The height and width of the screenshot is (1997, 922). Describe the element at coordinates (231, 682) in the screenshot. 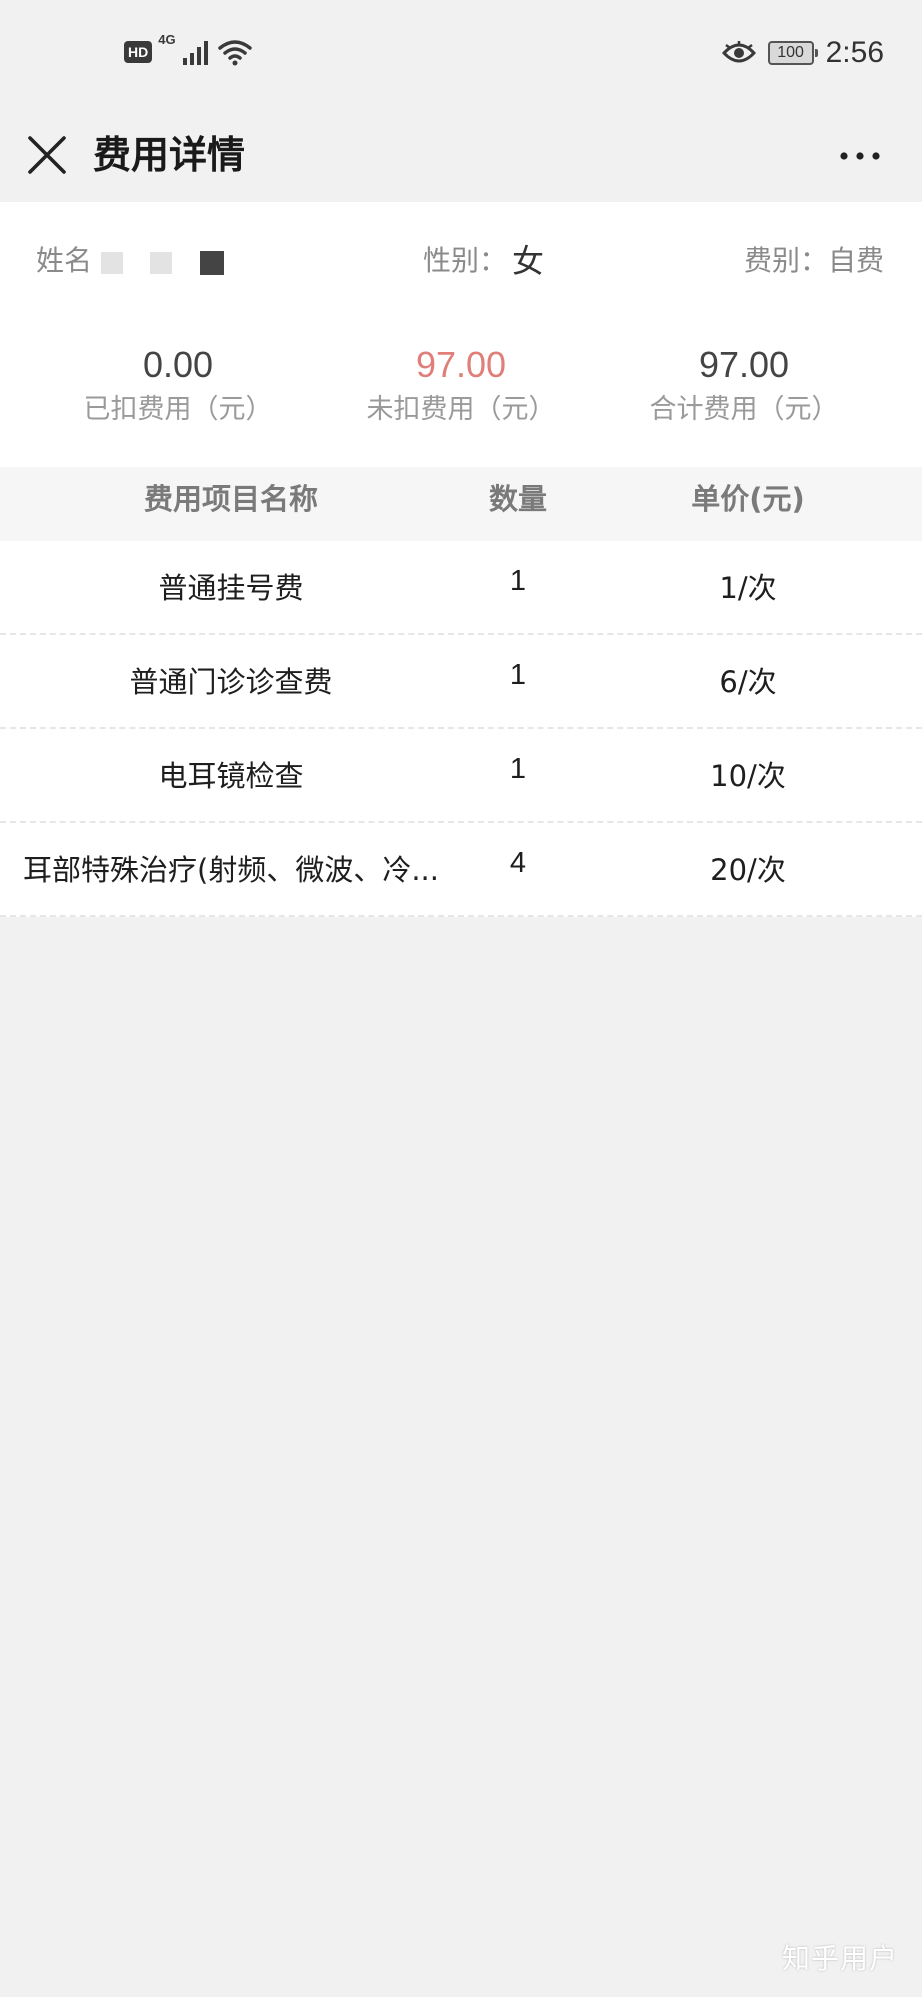

I see `item-name: 普通门诊诊查费` at that location.